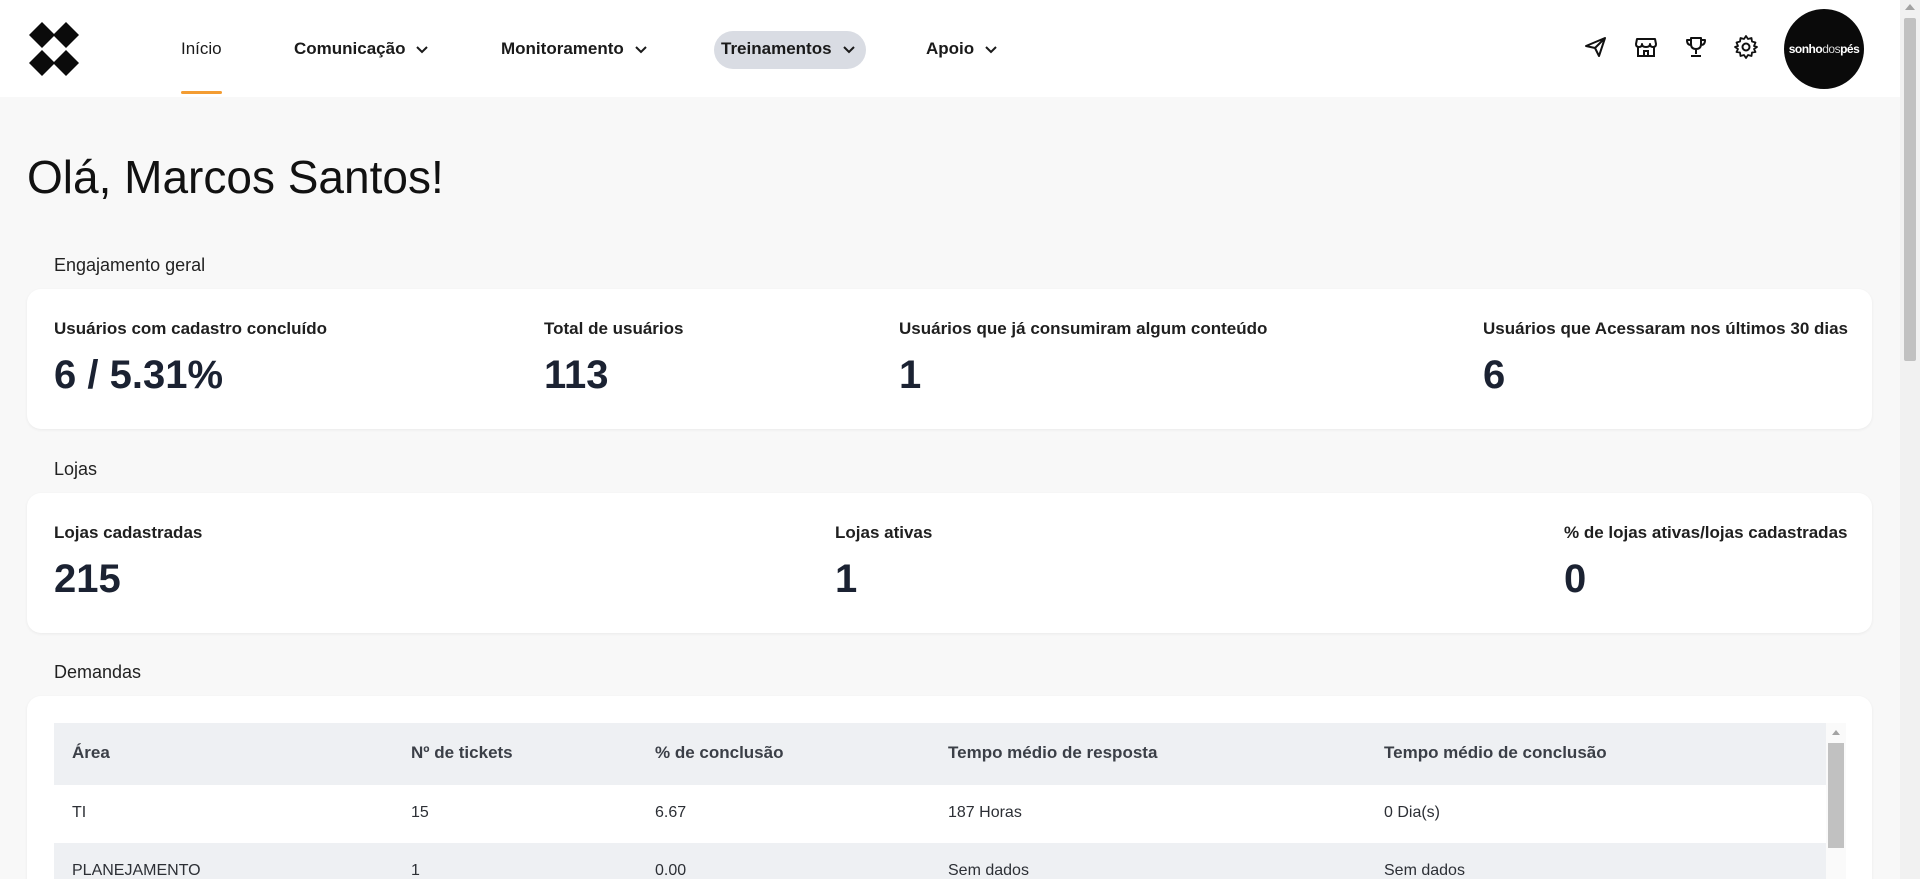  What do you see at coordinates (91, 753) in the screenshot?
I see `column-header-area: Área` at bounding box center [91, 753].